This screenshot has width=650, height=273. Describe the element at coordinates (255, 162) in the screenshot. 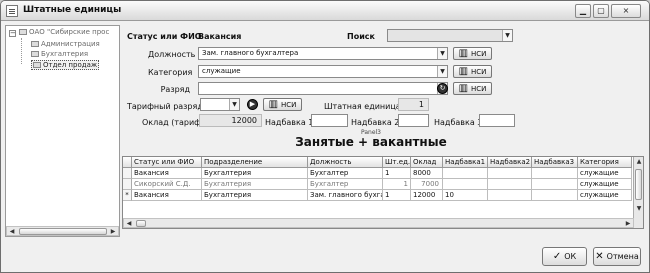

I see `column-header-department: Подразделение` at that location.